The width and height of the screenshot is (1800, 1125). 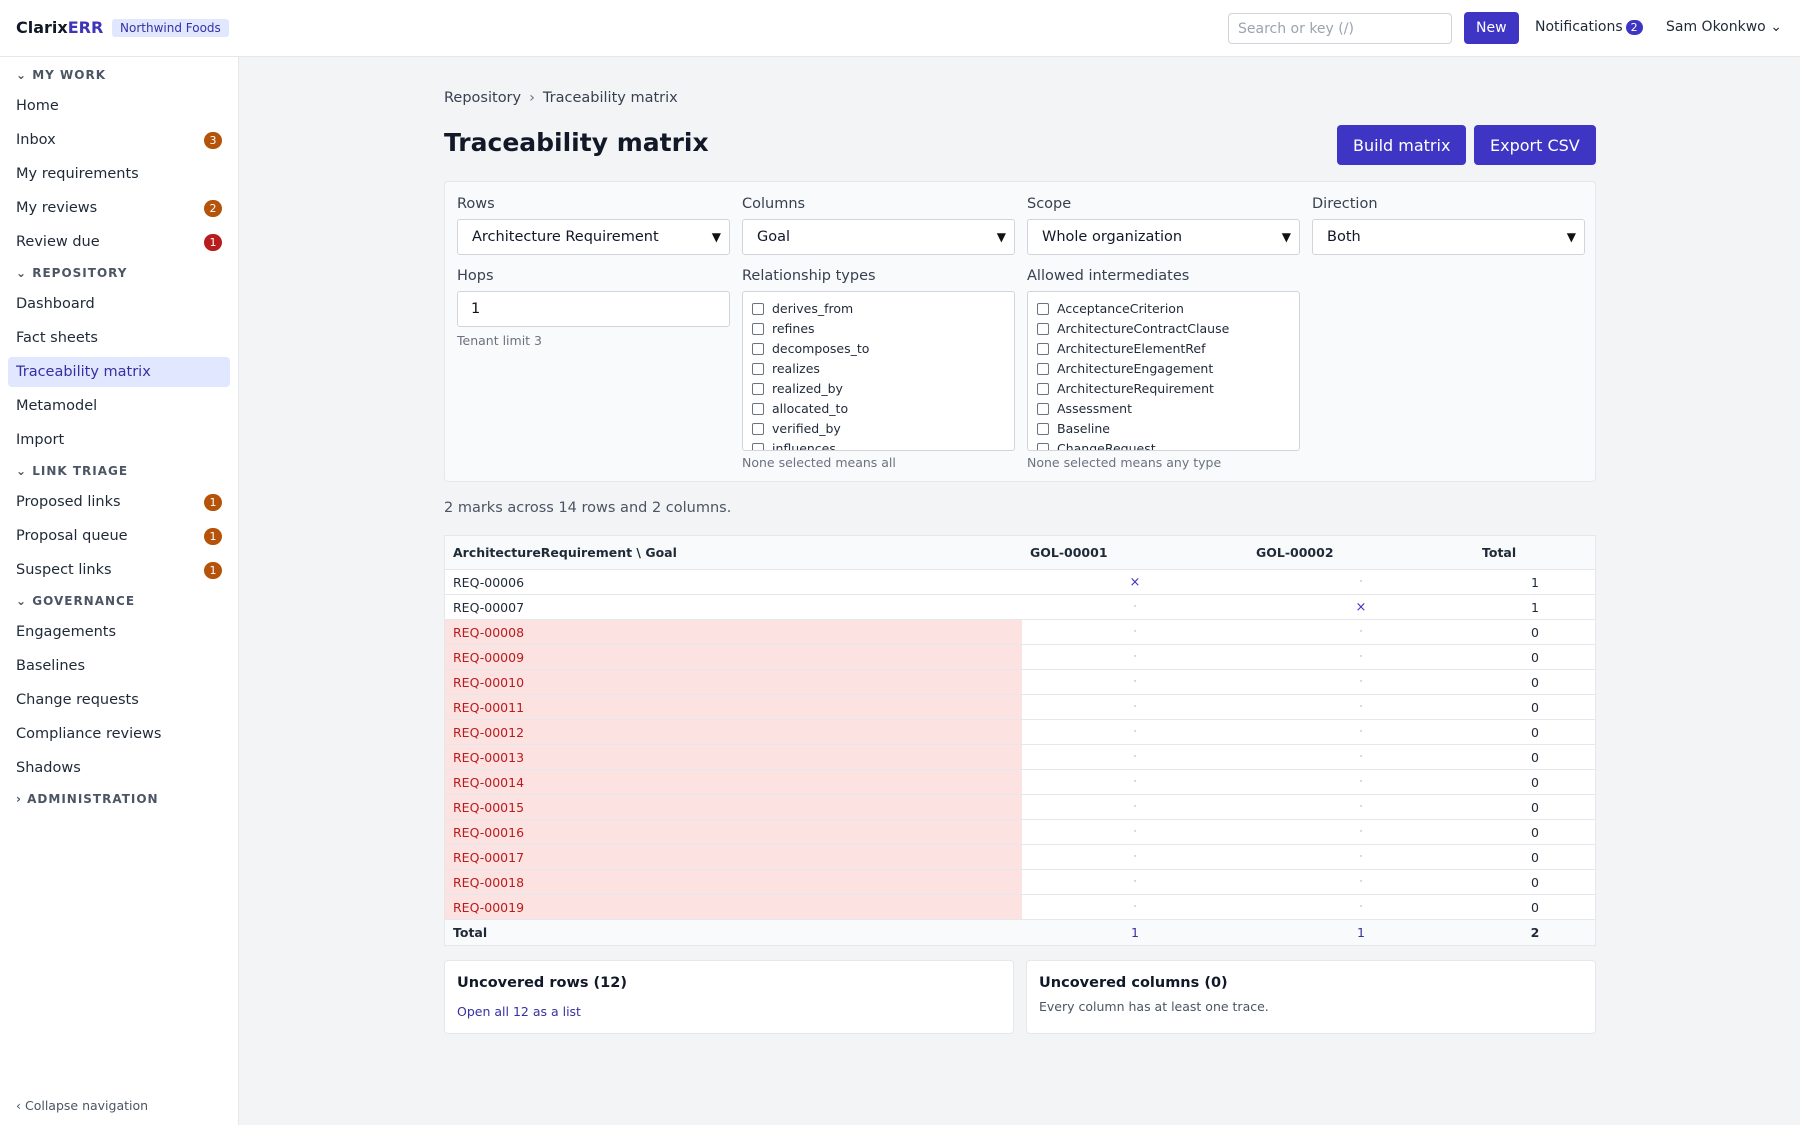 I want to click on checkbox-architecture-engagement: ArchitectureEngagement, so click(x=1125, y=368).